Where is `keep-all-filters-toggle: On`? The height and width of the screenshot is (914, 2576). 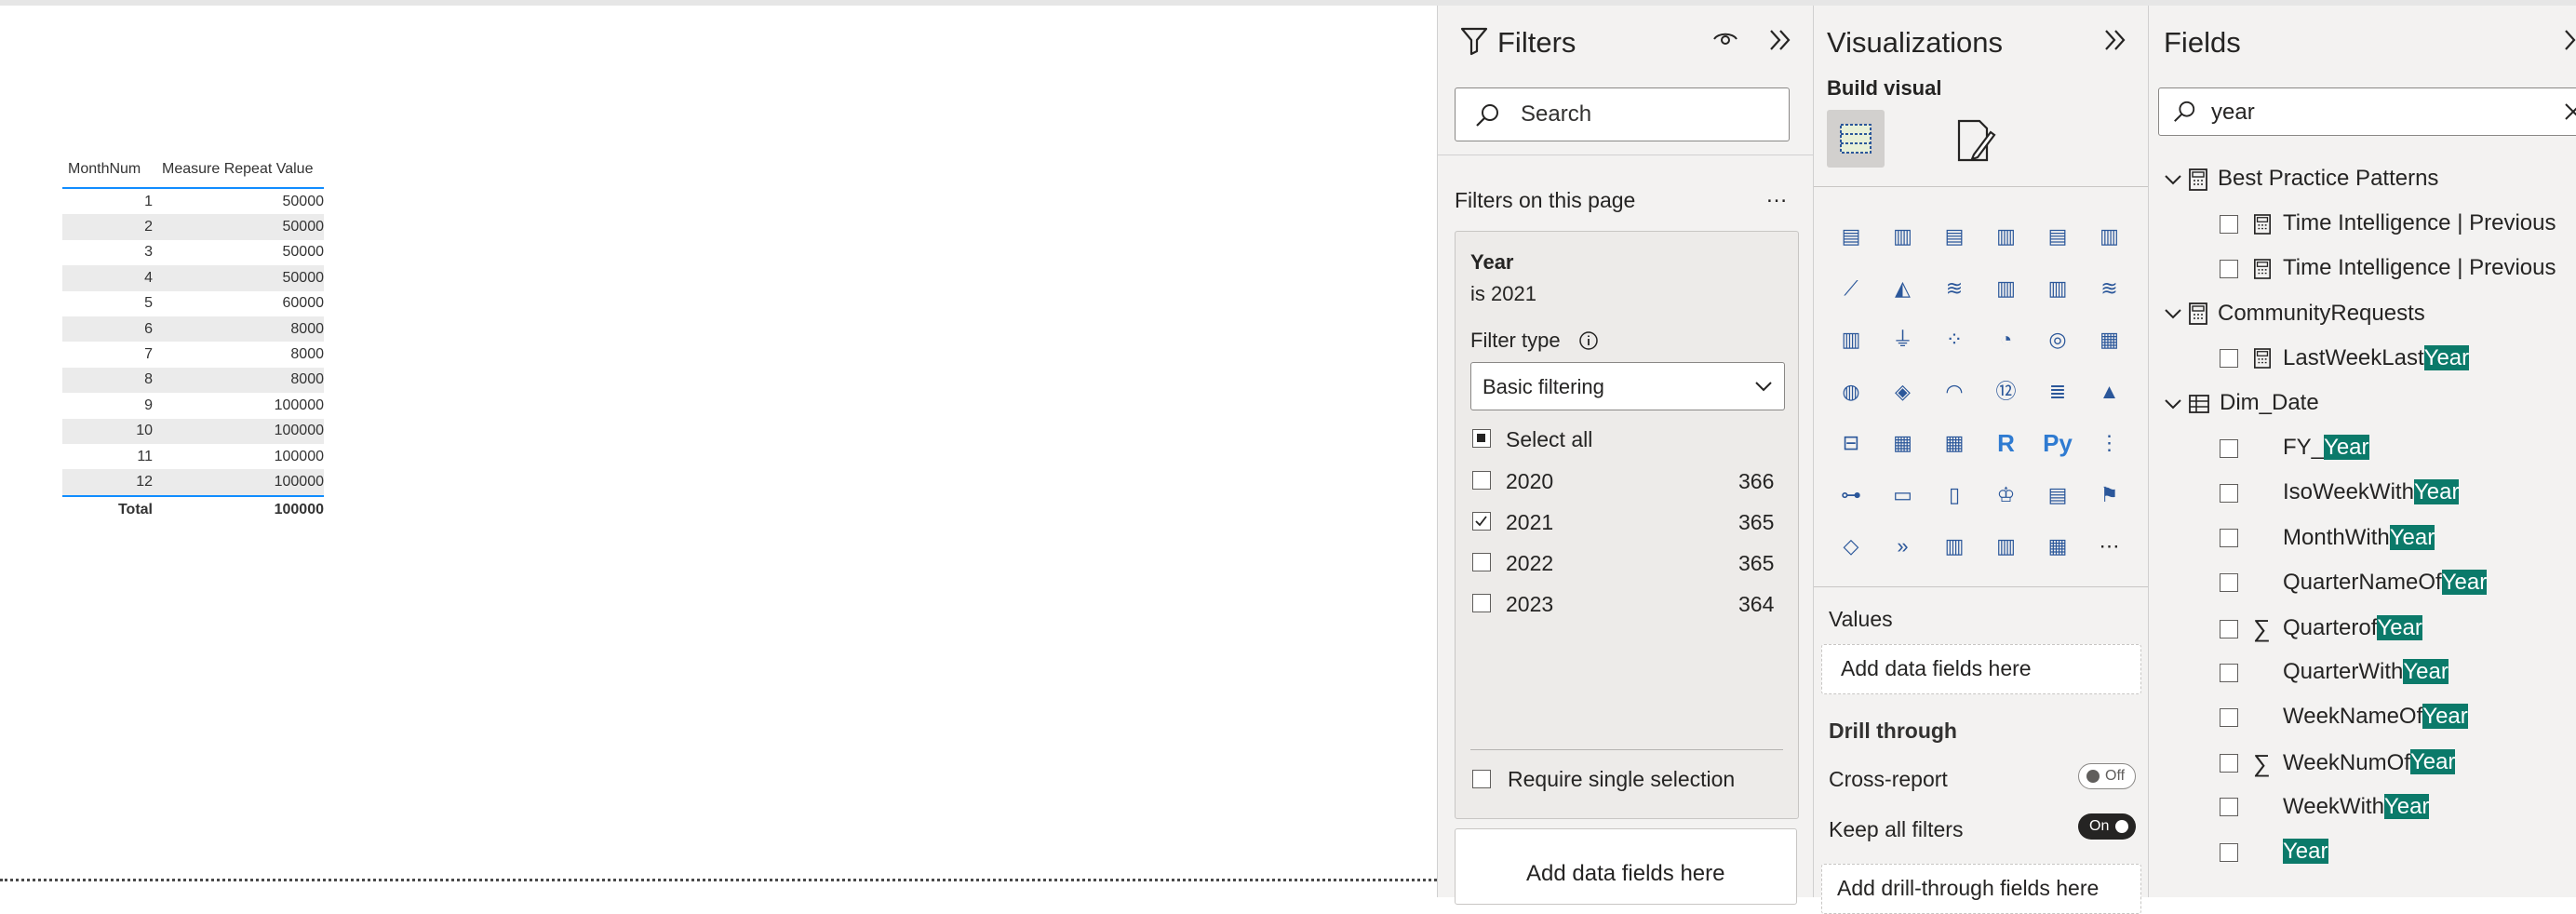 keep-all-filters-toggle: On is located at coordinates (2107, 826).